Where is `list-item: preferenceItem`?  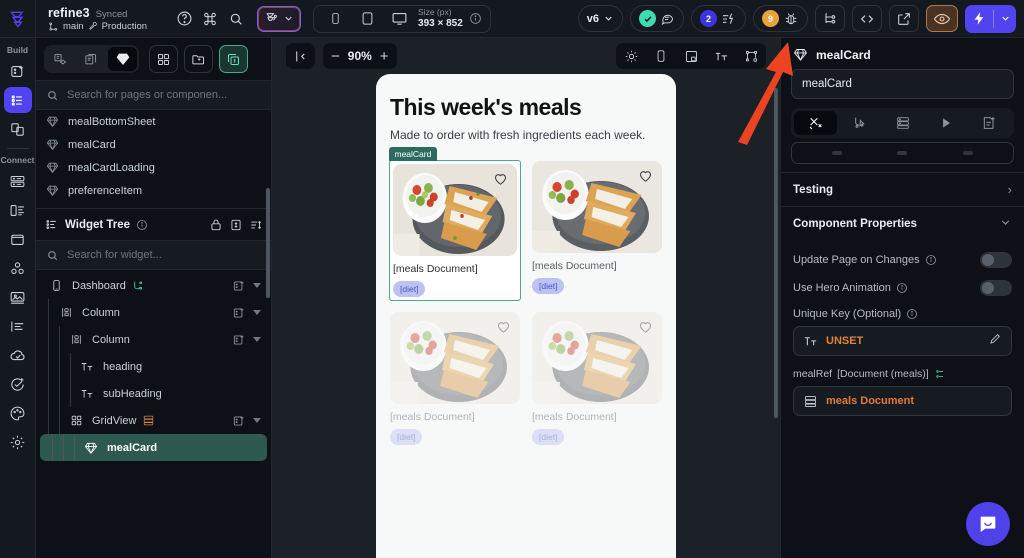 list-item: preferenceItem is located at coordinates (153, 190).